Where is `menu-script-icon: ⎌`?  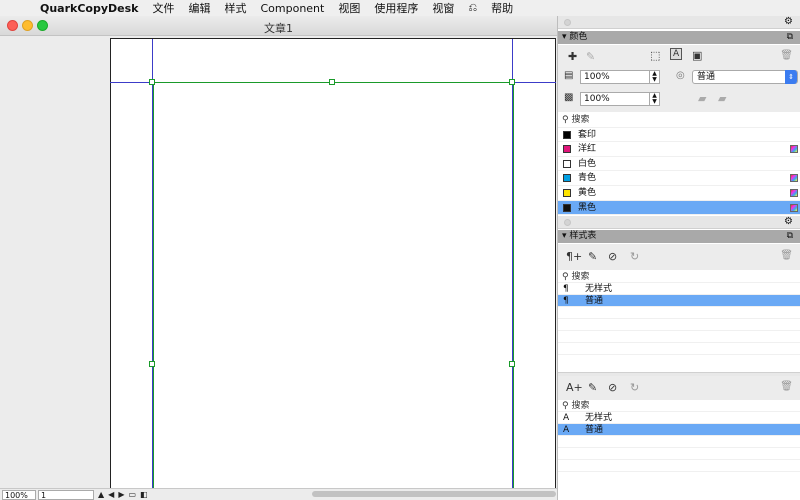 menu-script-icon: ⎌ is located at coordinates (472, 8).